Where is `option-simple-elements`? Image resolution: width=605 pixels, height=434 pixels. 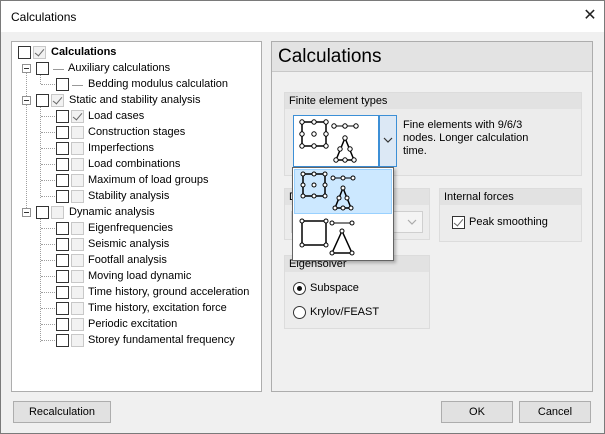
option-simple-elements is located at coordinates (343, 237).